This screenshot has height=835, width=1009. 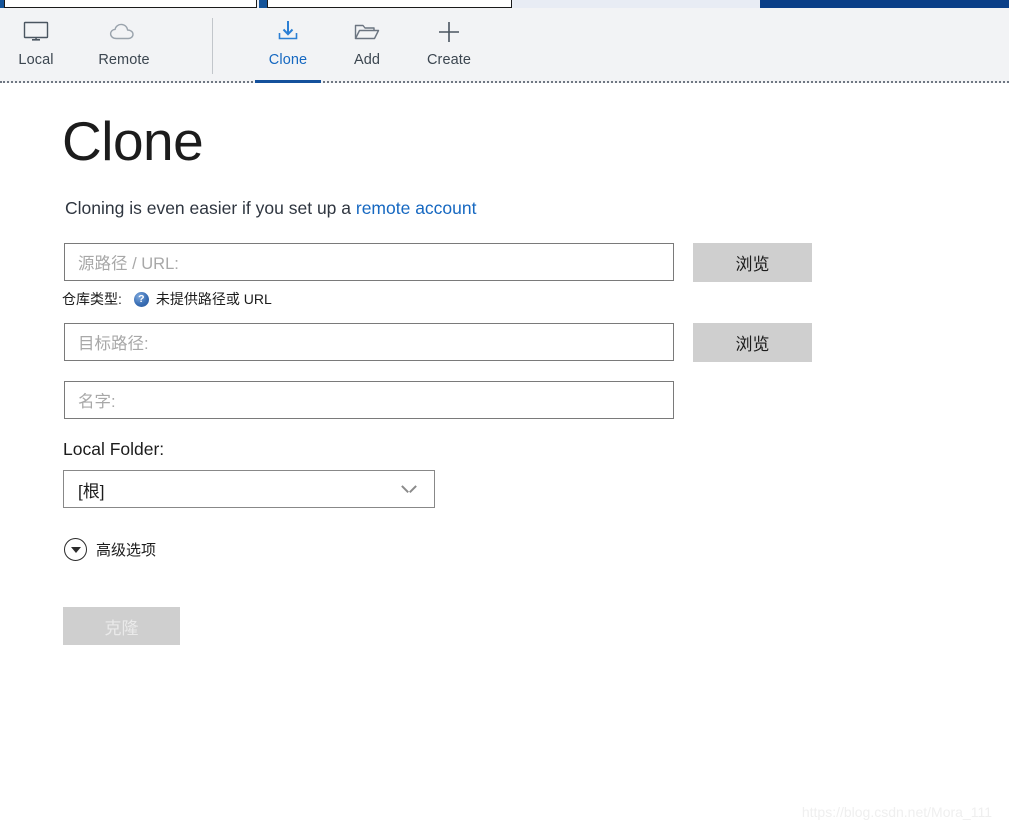 I want to click on advanced-options-toggle: 高级选项, so click(x=110, y=549).